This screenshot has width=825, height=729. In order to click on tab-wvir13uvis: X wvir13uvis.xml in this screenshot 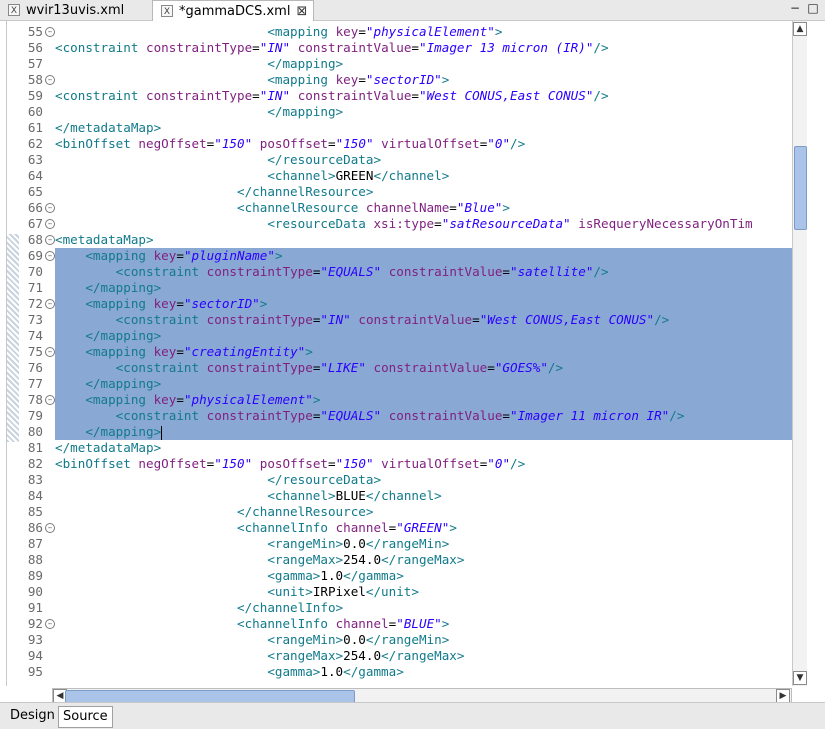, I will do `click(75, 10)`.